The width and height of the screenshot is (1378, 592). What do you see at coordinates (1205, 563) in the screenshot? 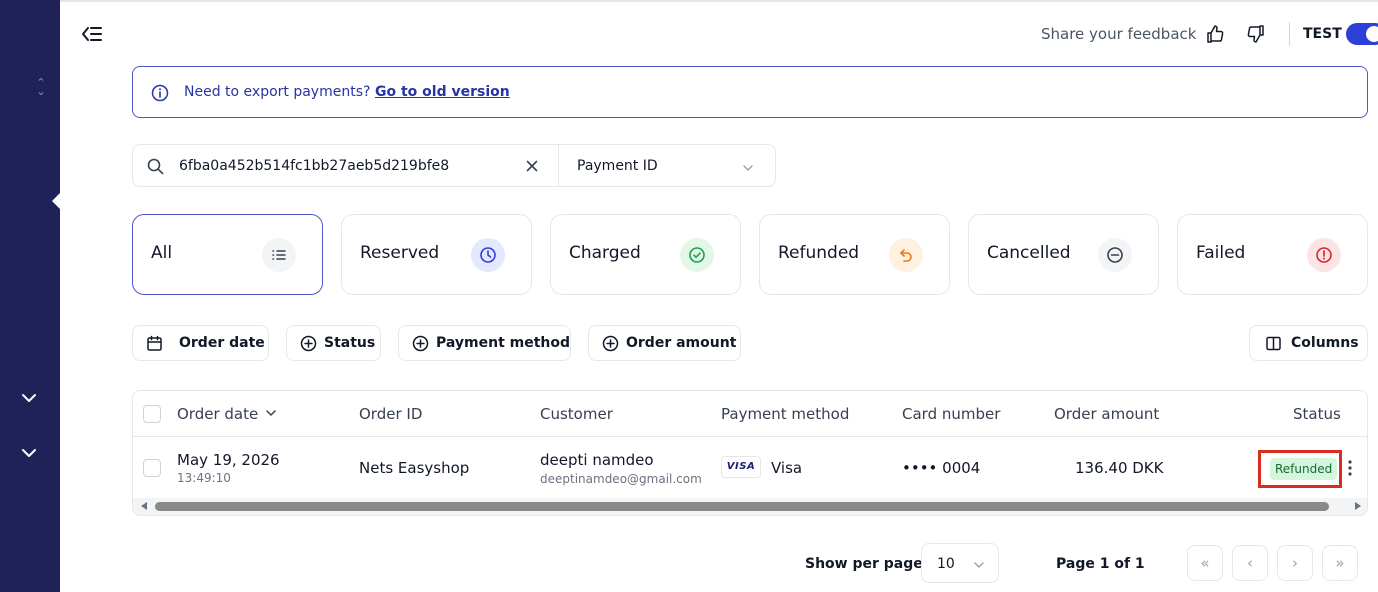
I see `first-page-button: «` at bounding box center [1205, 563].